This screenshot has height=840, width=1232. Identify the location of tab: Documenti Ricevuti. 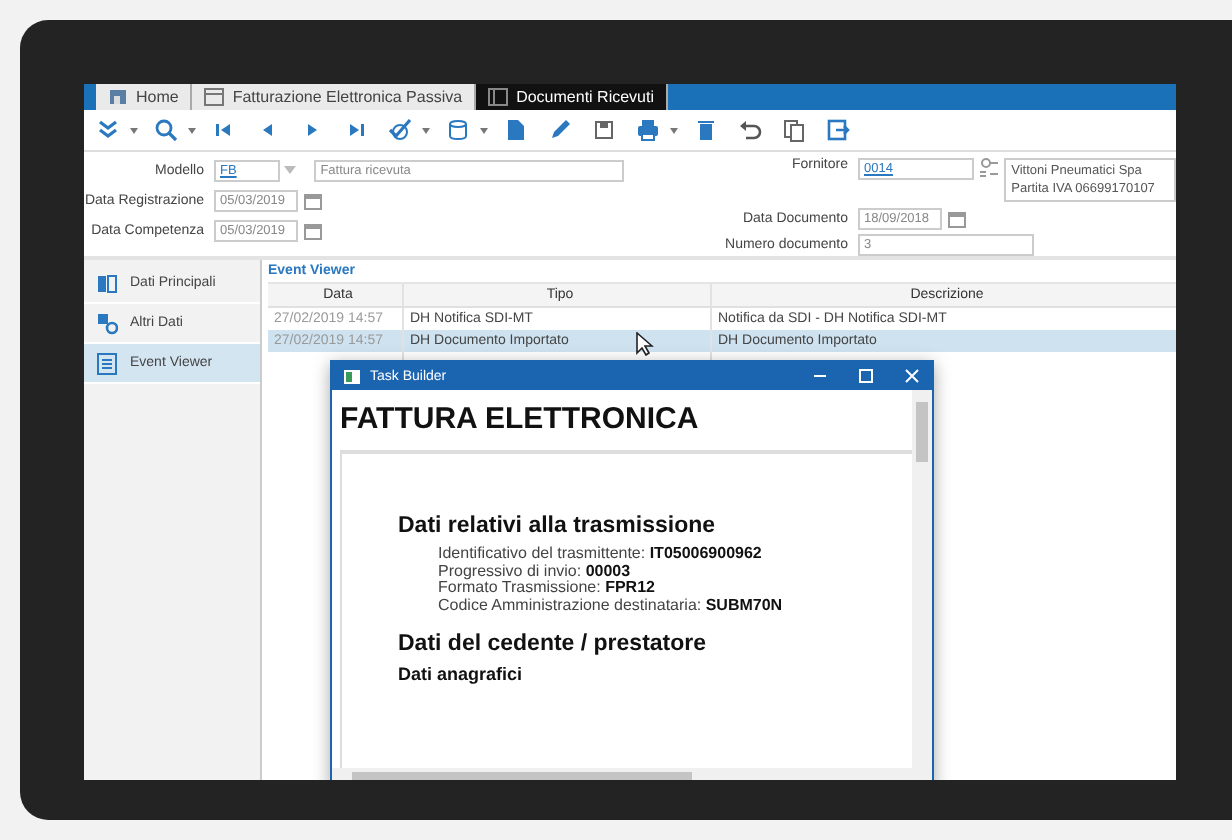
(572, 97).